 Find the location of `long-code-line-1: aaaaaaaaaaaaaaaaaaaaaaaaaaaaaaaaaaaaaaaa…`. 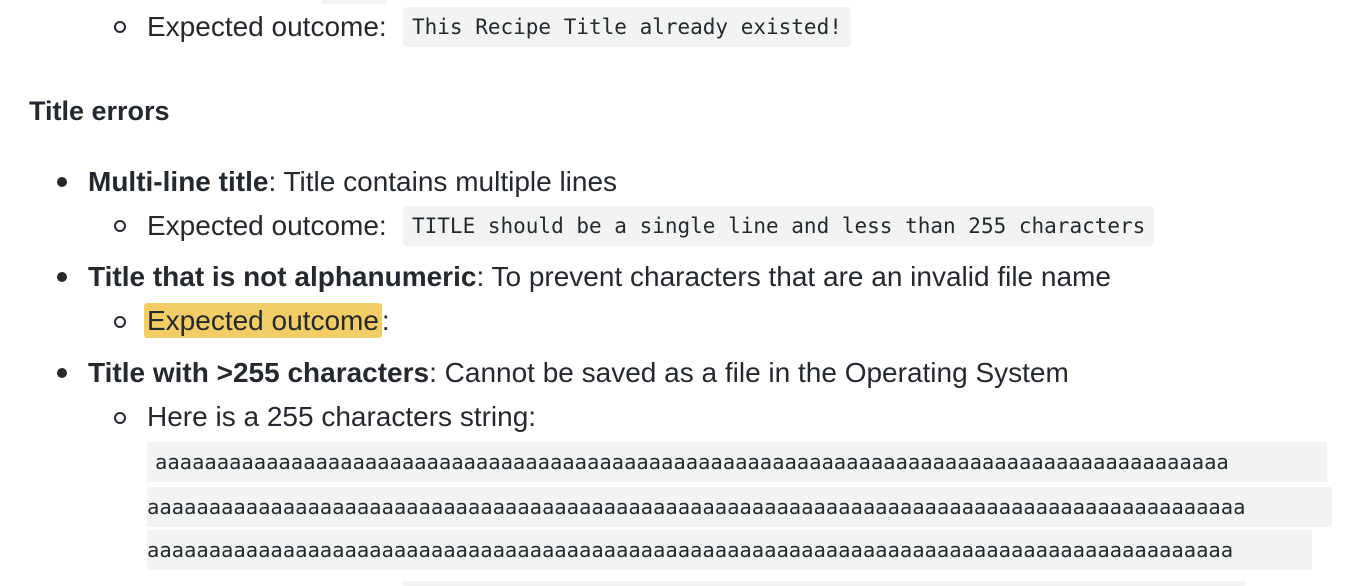

long-code-line-1: aaaaaaaaaaaaaaaaaaaaaaaaaaaaaaaaaaaaaaaa… is located at coordinates (737, 462).